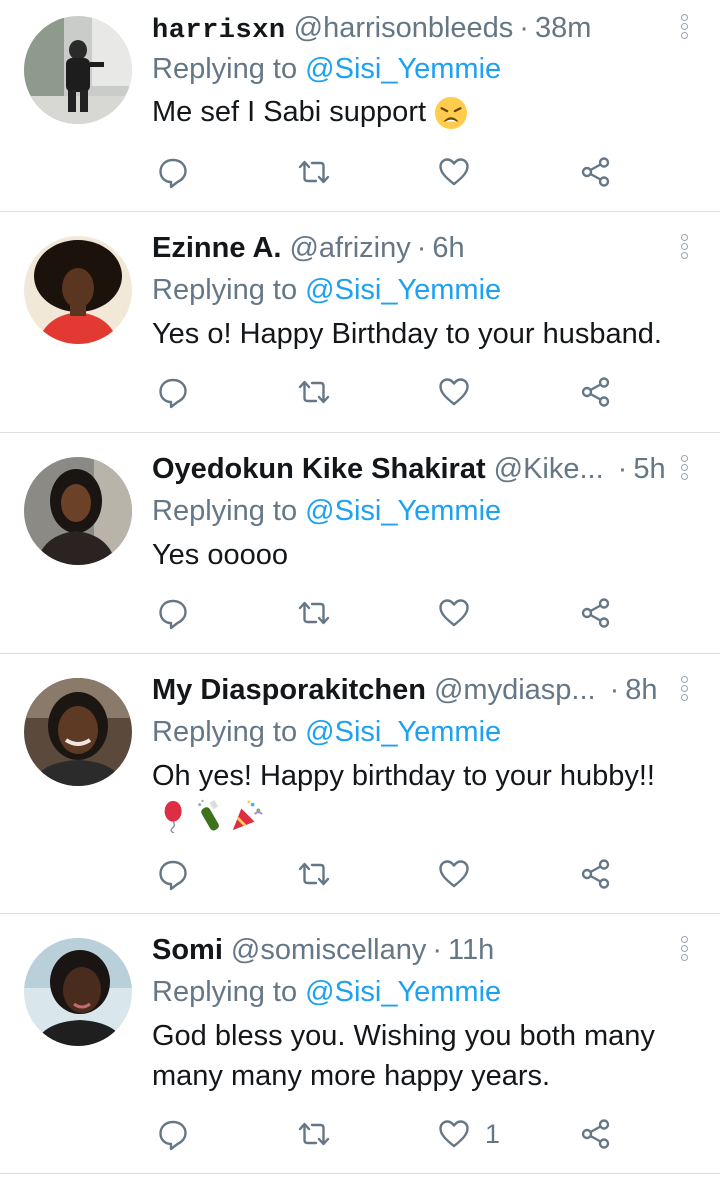 The height and width of the screenshot is (1183, 720). What do you see at coordinates (649, 469) in the screenshot?
I see `timestamp: 5h` at bounding box center [649, 469].